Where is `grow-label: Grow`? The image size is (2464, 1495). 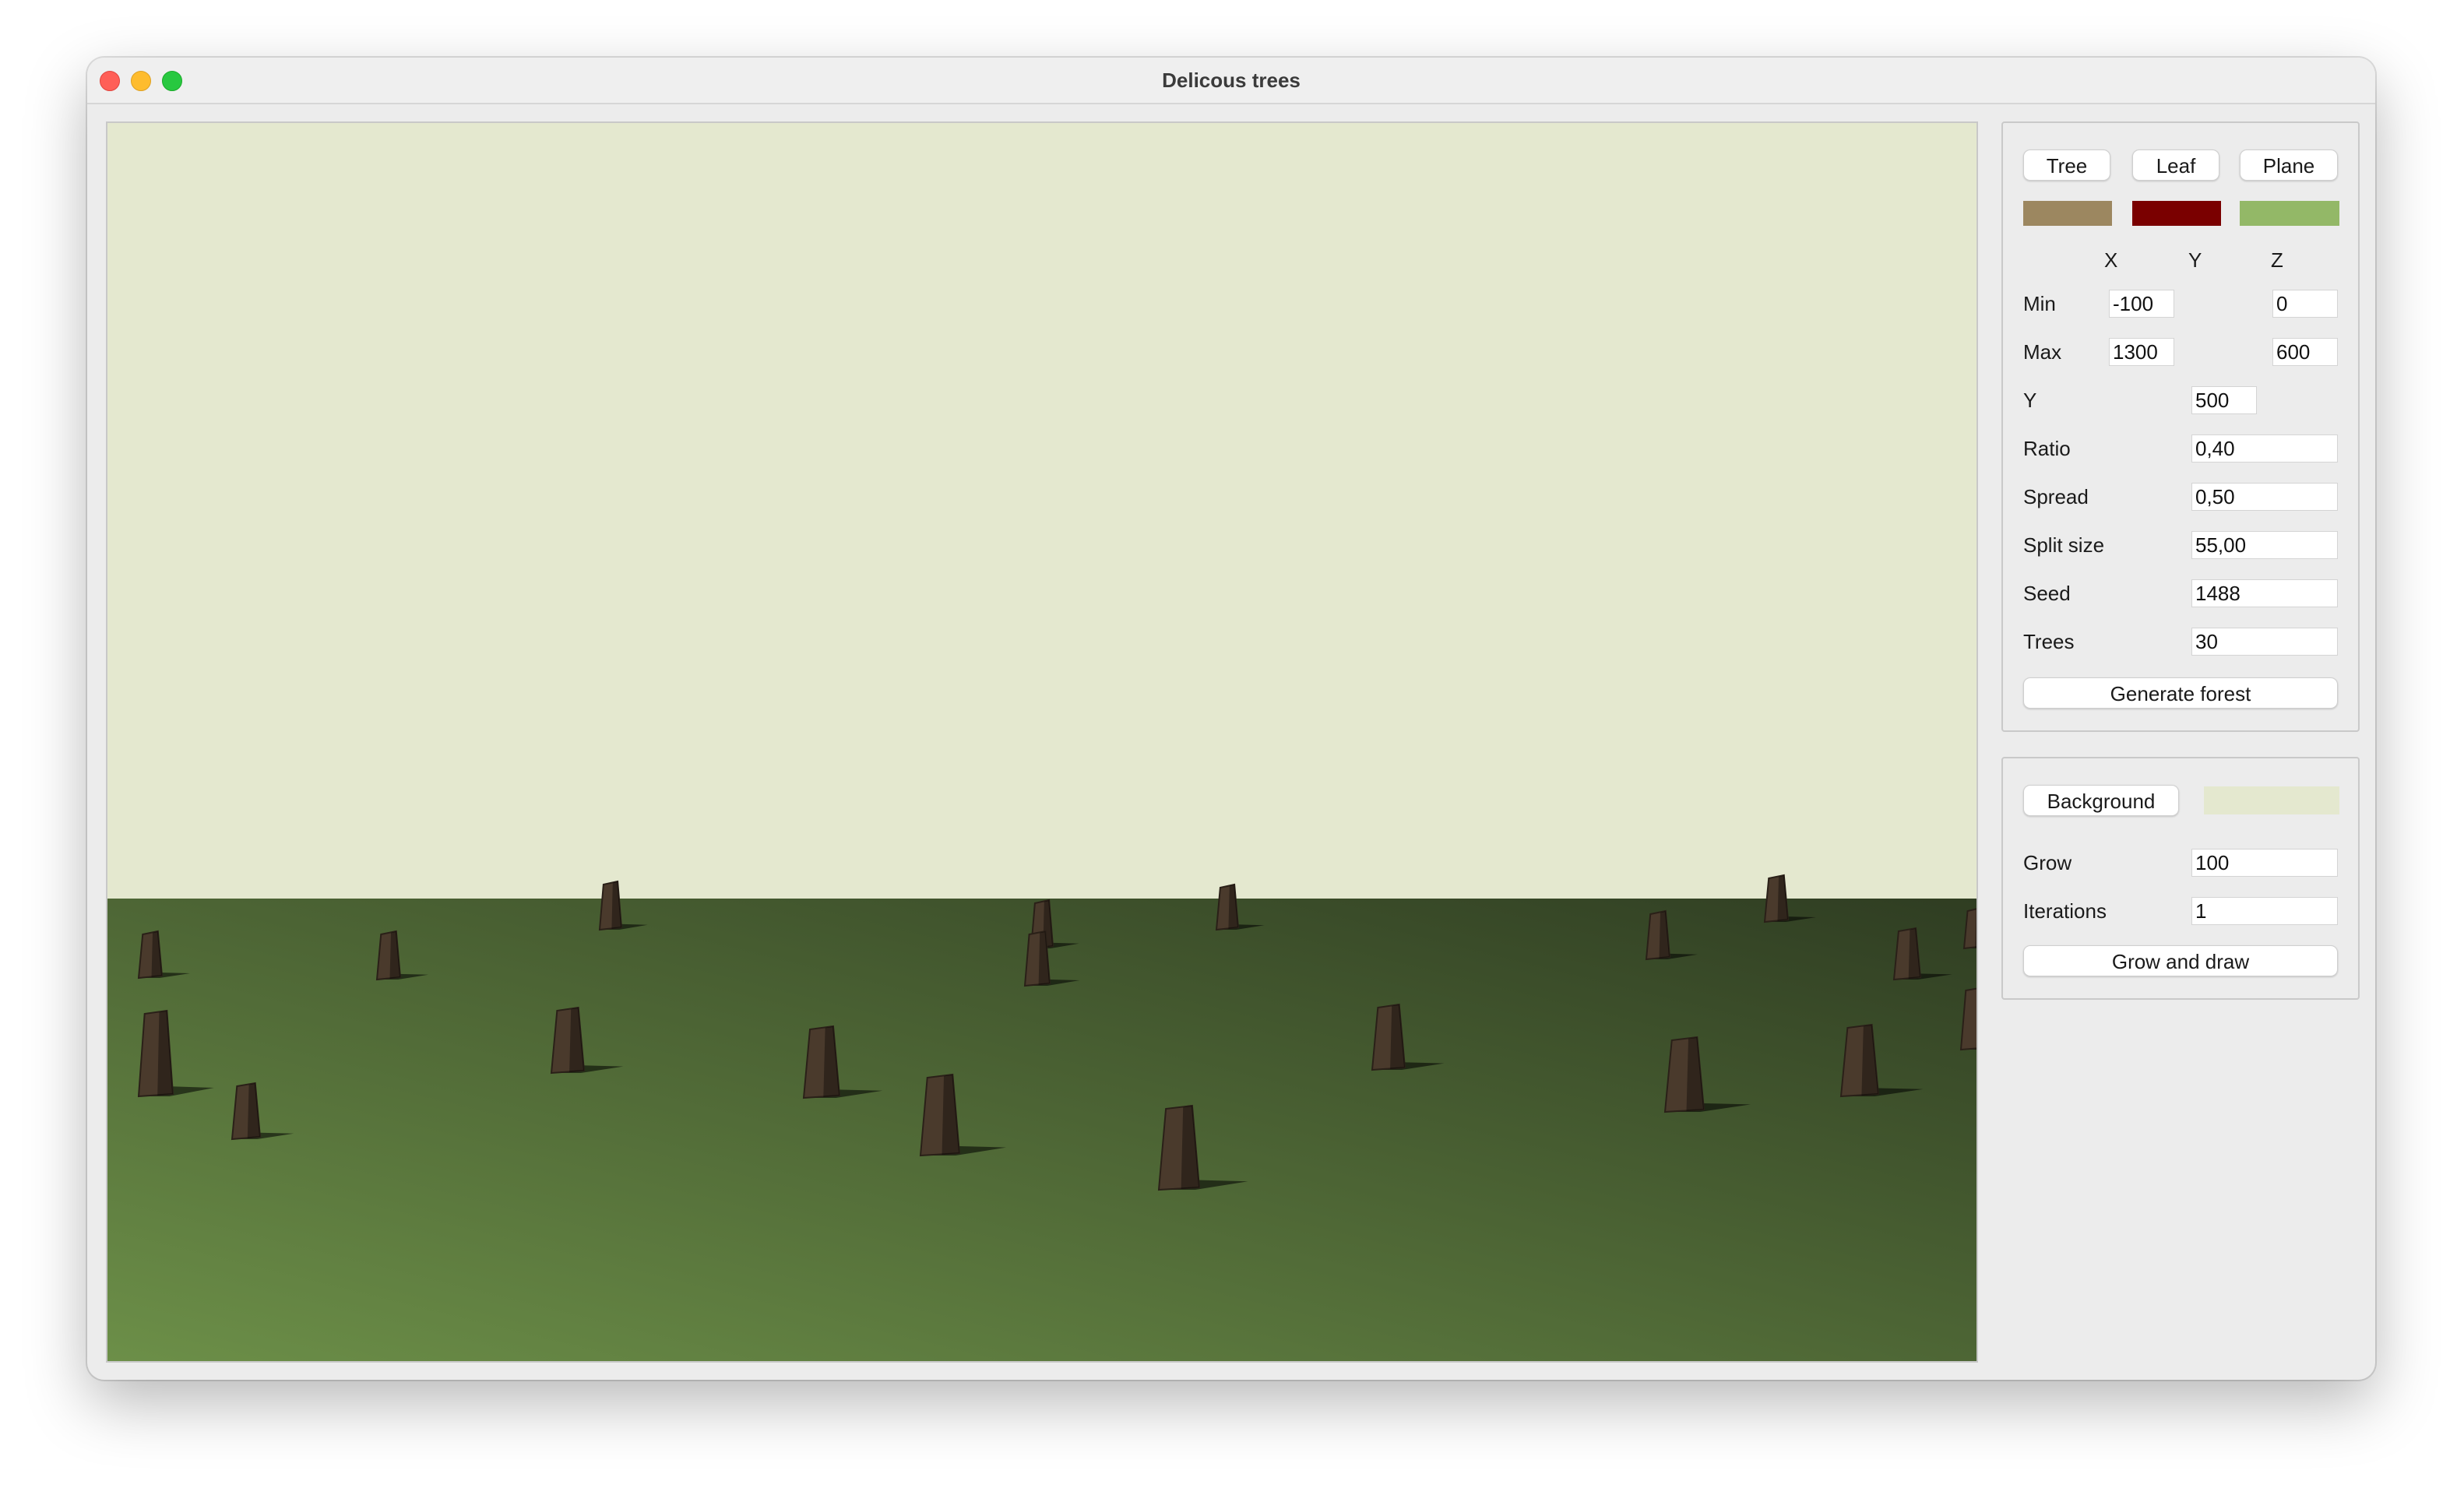 grow-label: Grow is located at coordinates (2047, 862).